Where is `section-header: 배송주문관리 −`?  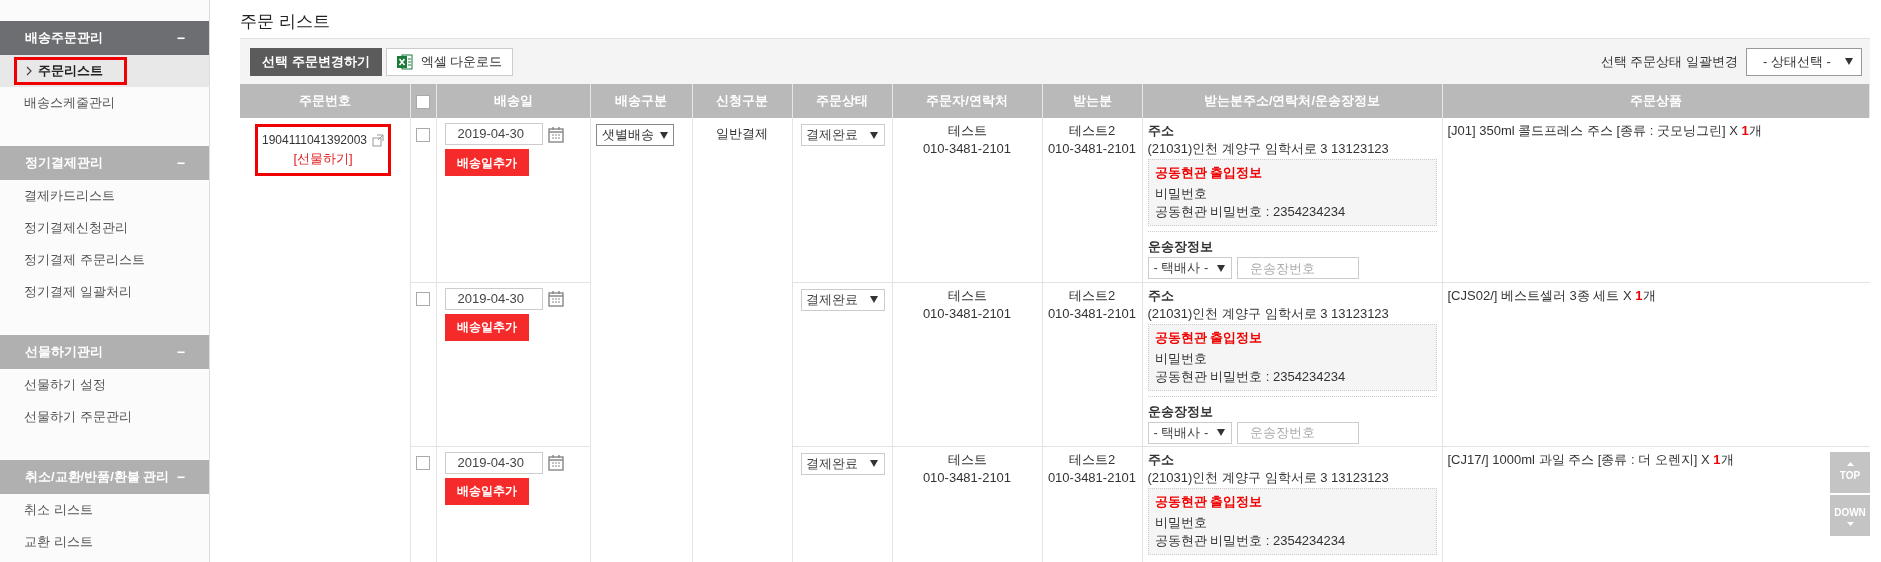
section-header: 배송주문관리 − is located at coordinates (104, 38).